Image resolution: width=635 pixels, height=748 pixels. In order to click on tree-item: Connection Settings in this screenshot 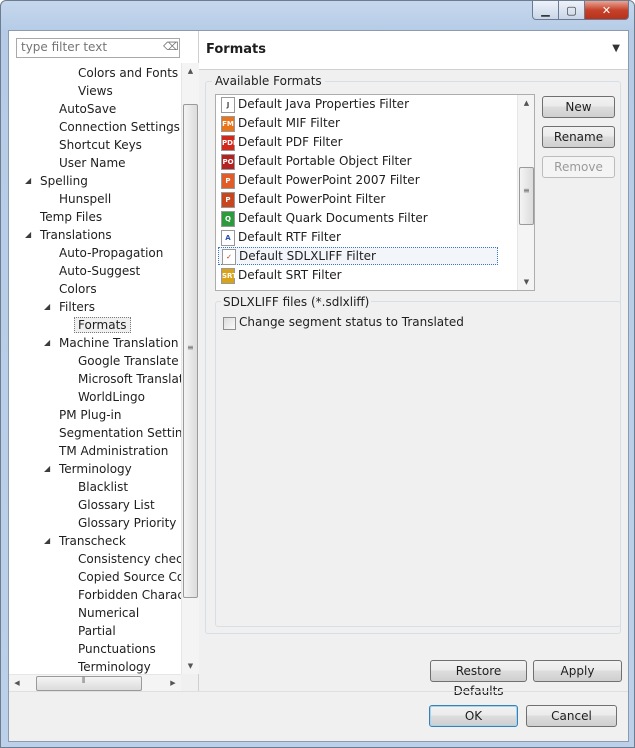, I will do `click(119, 127)`.